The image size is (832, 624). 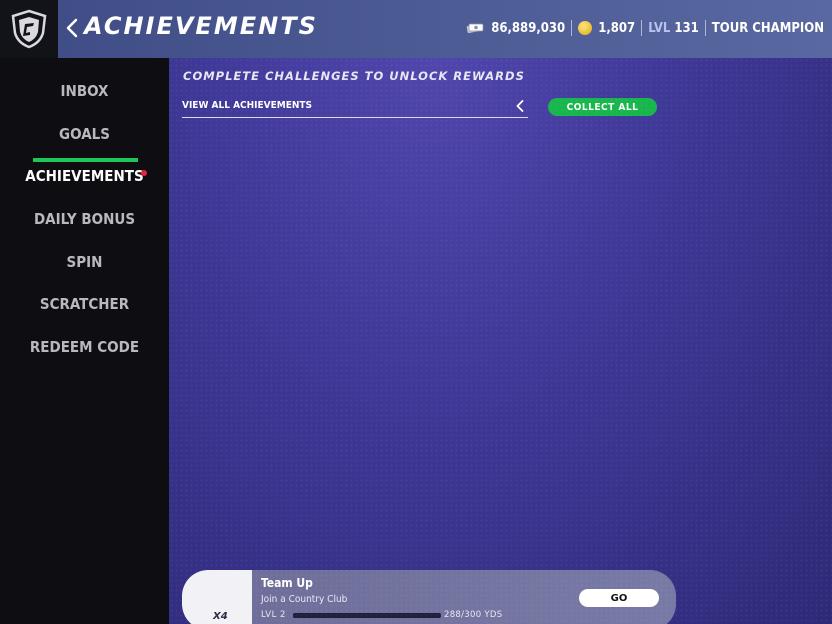 I want to click on cash-icon, so click(x=475, y=28).